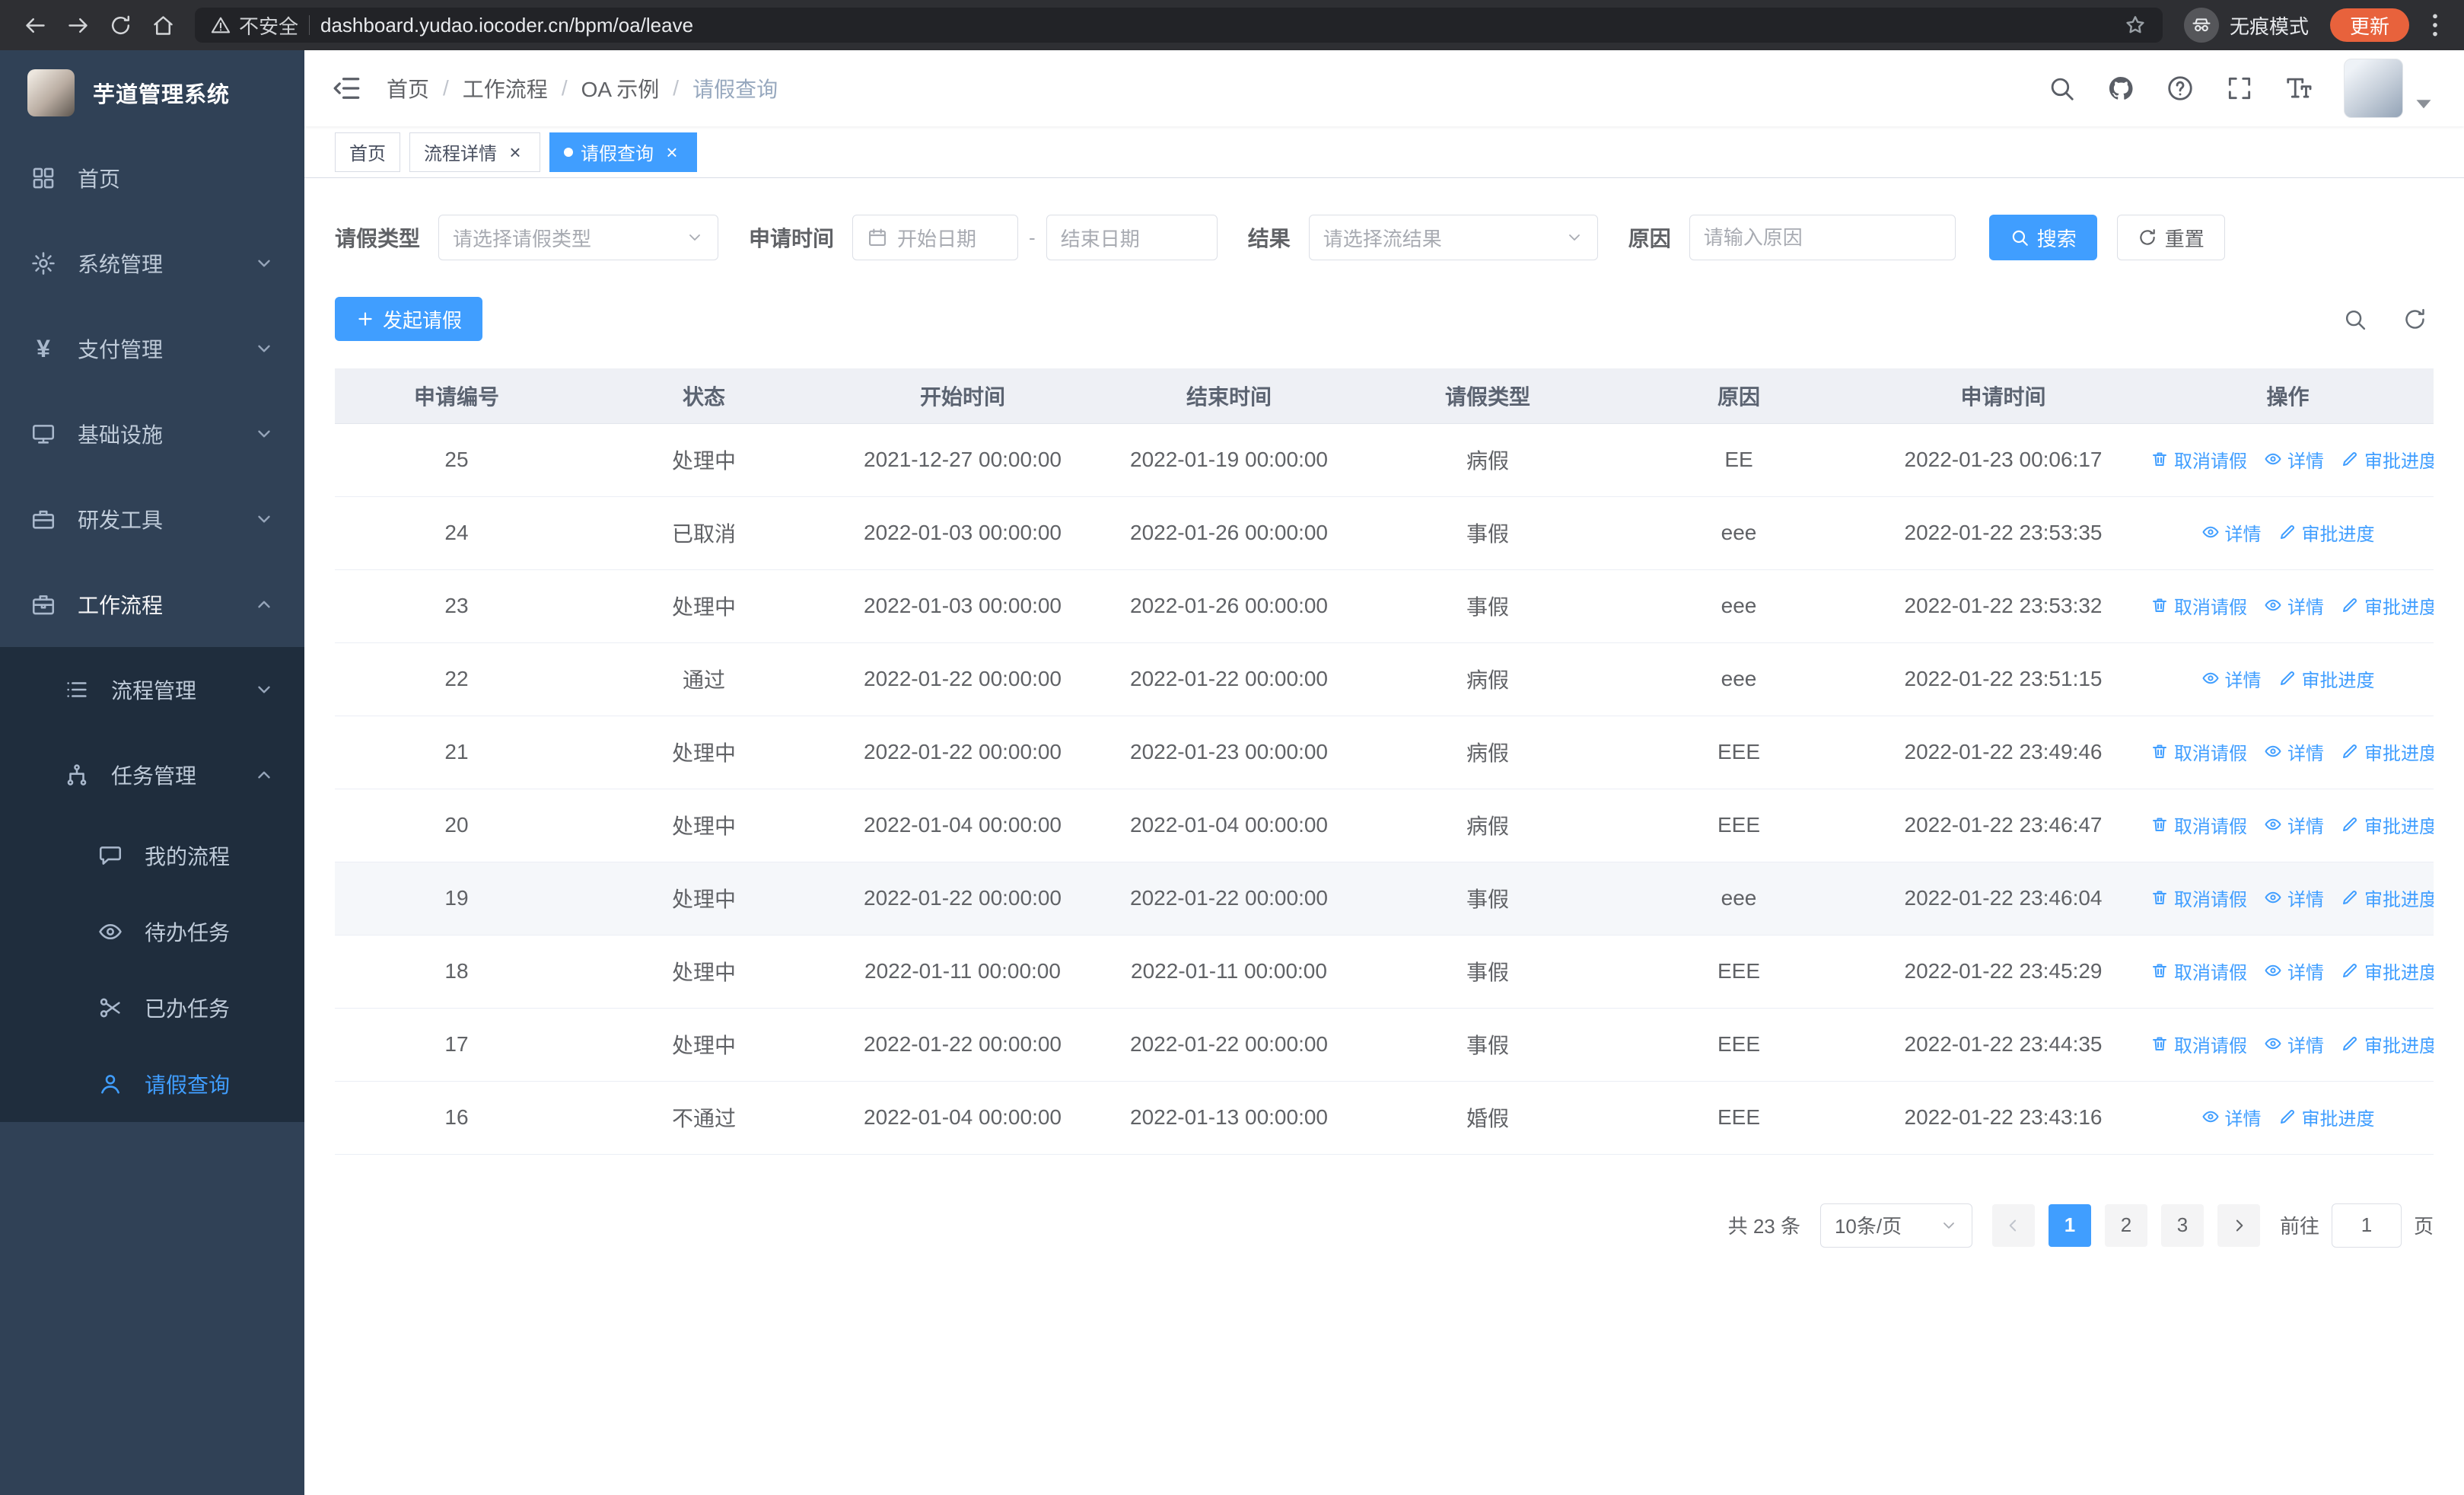 Image resolution: width=2464 pixels, height=1495 pixels. Describe the element at coordinates (2013, 1225) in the screenshot. I see `prev-page-button` at that location.